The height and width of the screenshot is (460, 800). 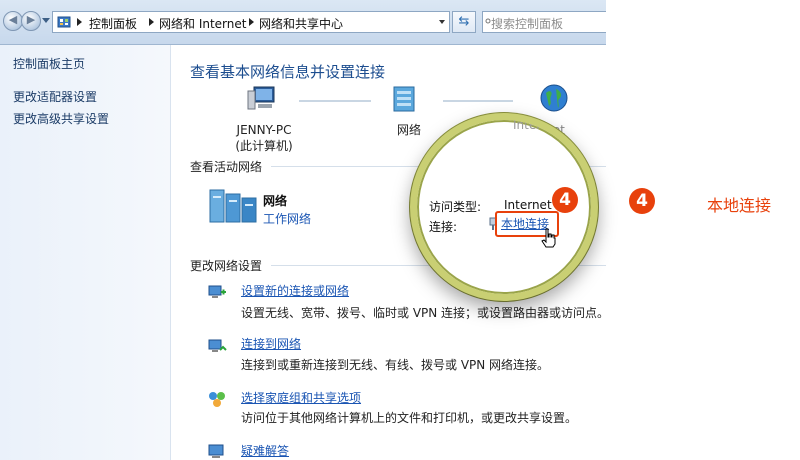 What do you see at coordinates (527, 24) in the screenshot?
I see `search-placeholder: 搜索控制面板` at bounding box center [527, 24].